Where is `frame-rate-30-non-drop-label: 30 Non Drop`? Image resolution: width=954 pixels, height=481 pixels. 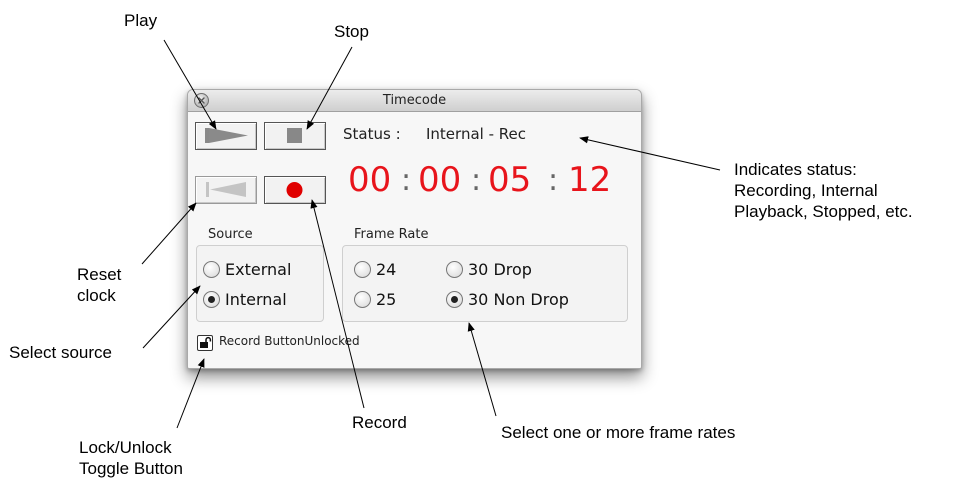 frame-rate-30-non-drop-label: 30 Non Drop is located at coordinates (518, 299).